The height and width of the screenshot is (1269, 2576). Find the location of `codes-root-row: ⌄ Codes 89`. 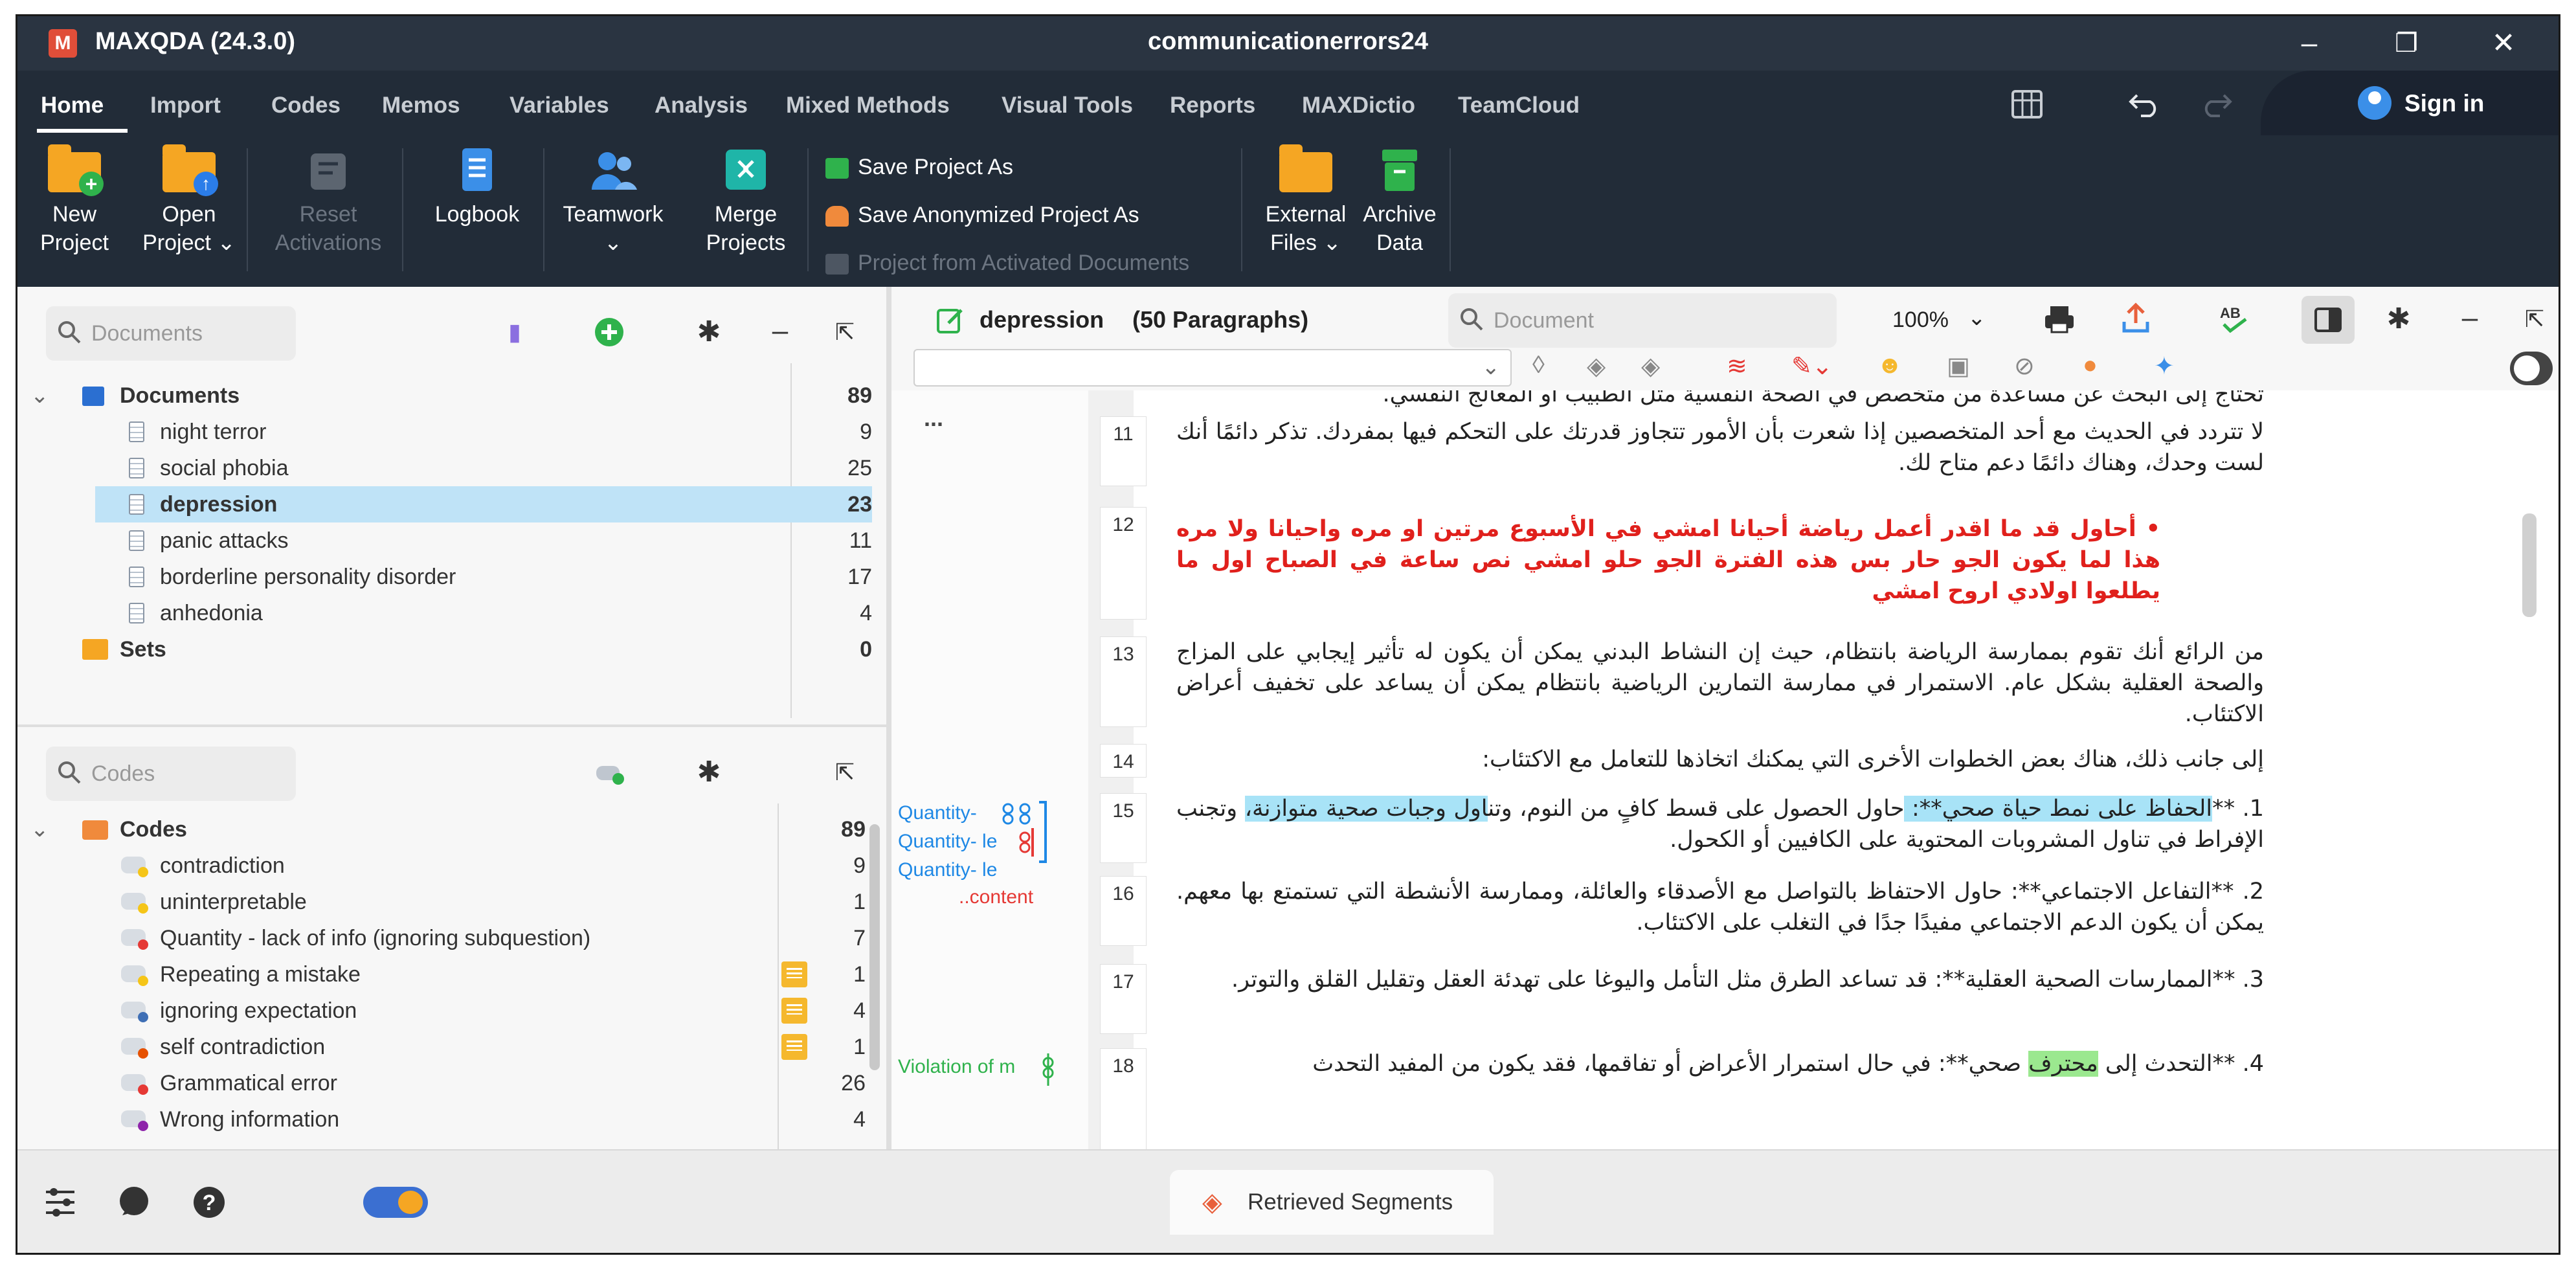

codes-root-row: ⌄ Codes 89 is located at coordinates (451, 830).